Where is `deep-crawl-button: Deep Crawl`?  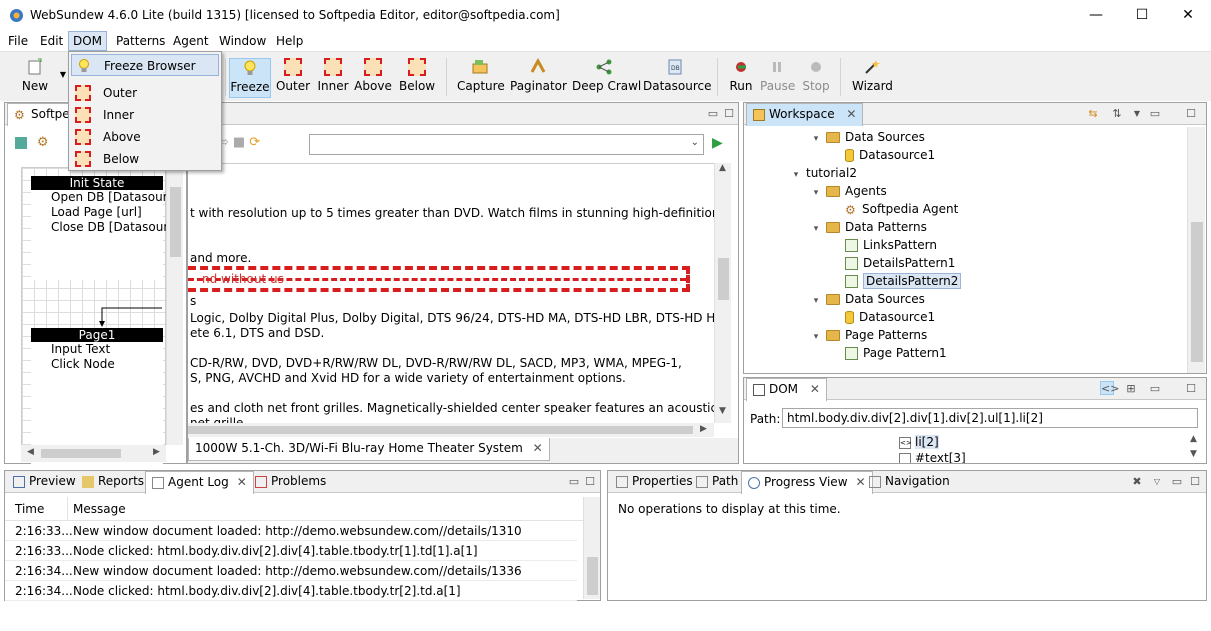 deep-crawl-button: Deep Crawl is located at coordinates (606, 78).